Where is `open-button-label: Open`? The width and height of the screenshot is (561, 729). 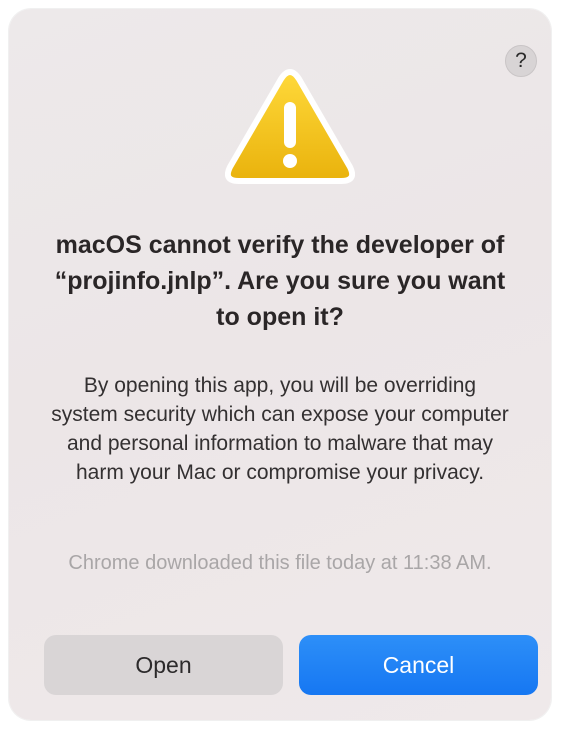
open-button-label: Open is located at coordinates (163, 664).